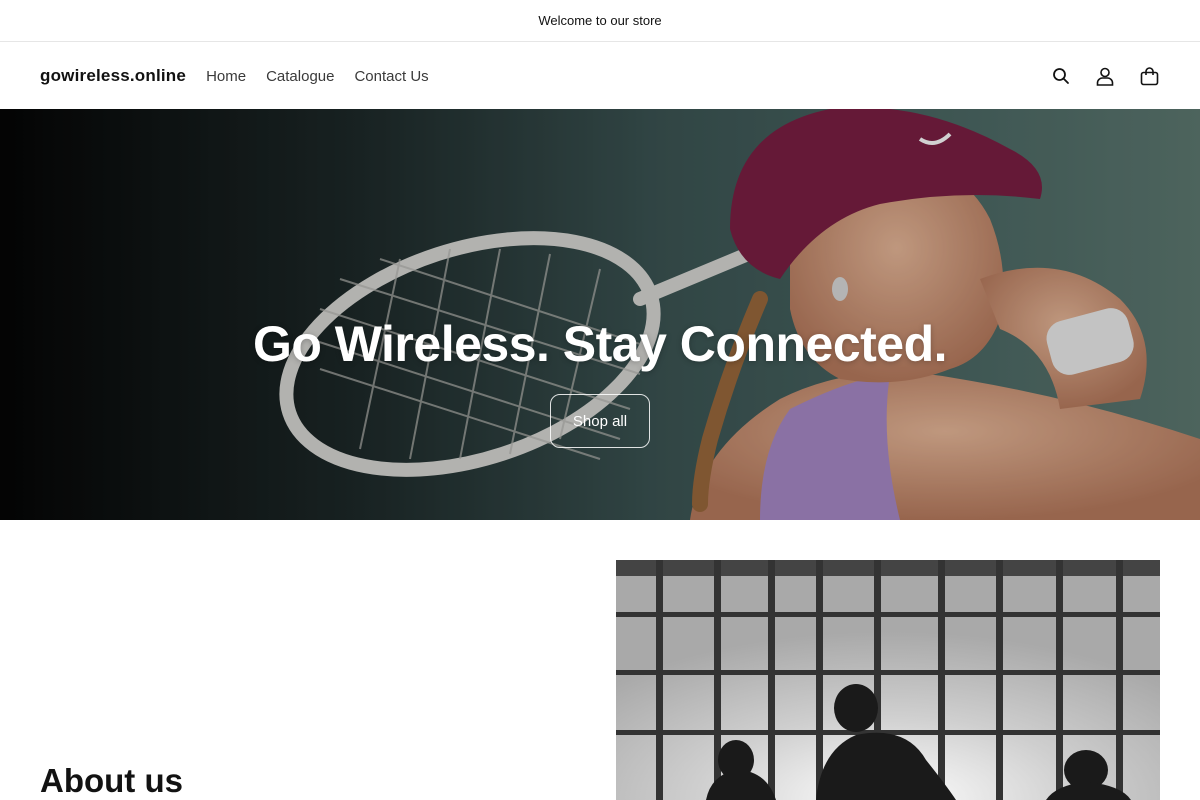 The image size is (1200, 800). Describe the element at coordinates (1061, 76) in the screenshot. I see `search-icon` at that location.